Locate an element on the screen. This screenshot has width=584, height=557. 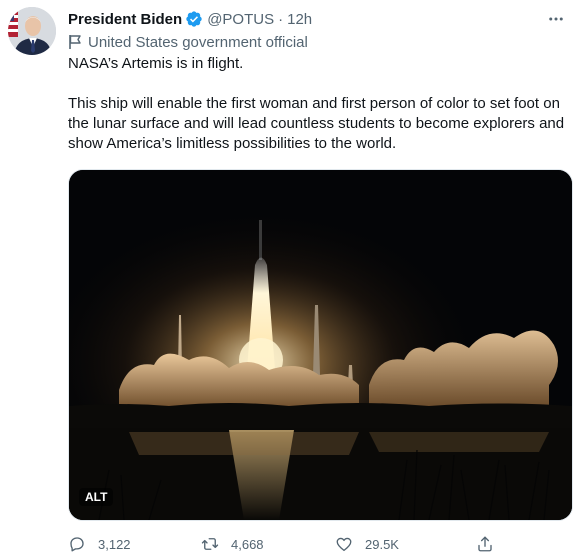
tweet-text-line-1: NASA’s Artemis is in flight. is located at coordinates (156, 63).